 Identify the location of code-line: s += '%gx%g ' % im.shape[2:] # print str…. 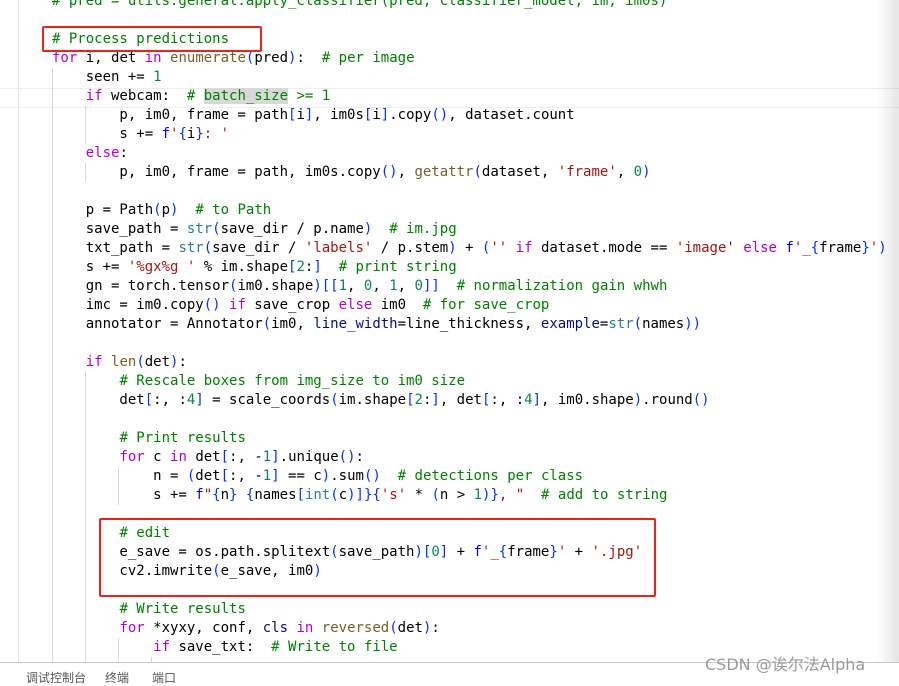
(254, 267).